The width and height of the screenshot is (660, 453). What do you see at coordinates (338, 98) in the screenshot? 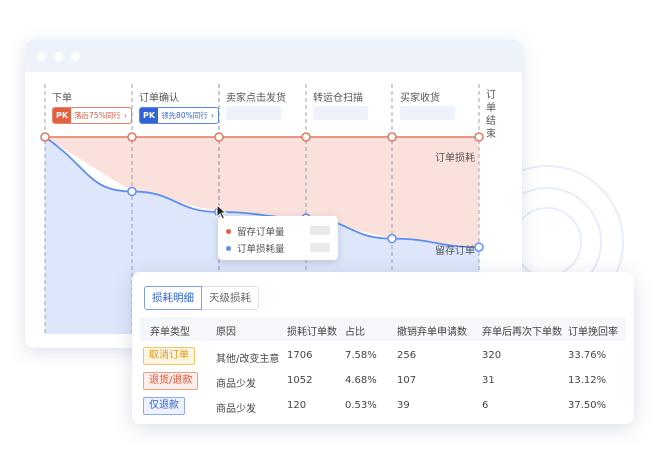
I see `stage-label-transfer-scan: 转运仓扫描` at bounding box center [338, 98].